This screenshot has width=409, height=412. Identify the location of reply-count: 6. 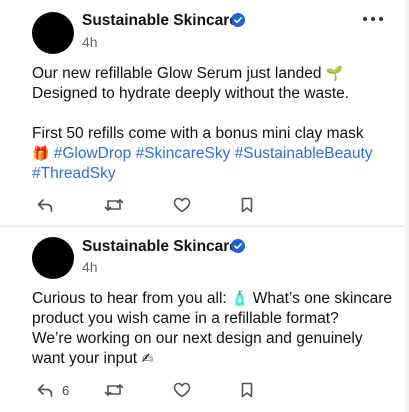
(66, 390).